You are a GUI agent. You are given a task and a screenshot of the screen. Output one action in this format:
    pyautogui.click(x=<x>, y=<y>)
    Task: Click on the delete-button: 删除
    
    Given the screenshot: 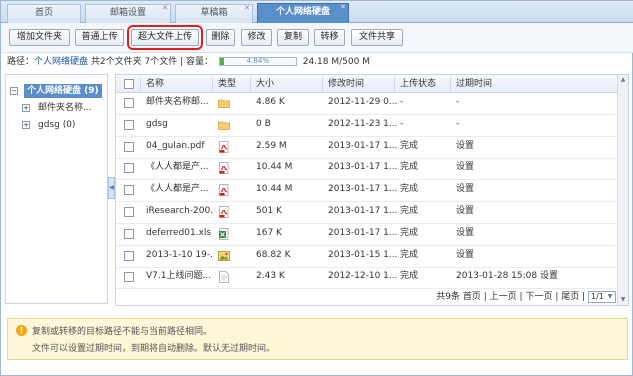 What is the action you would take?
    pyautogui.click(x=220, y=37)
    